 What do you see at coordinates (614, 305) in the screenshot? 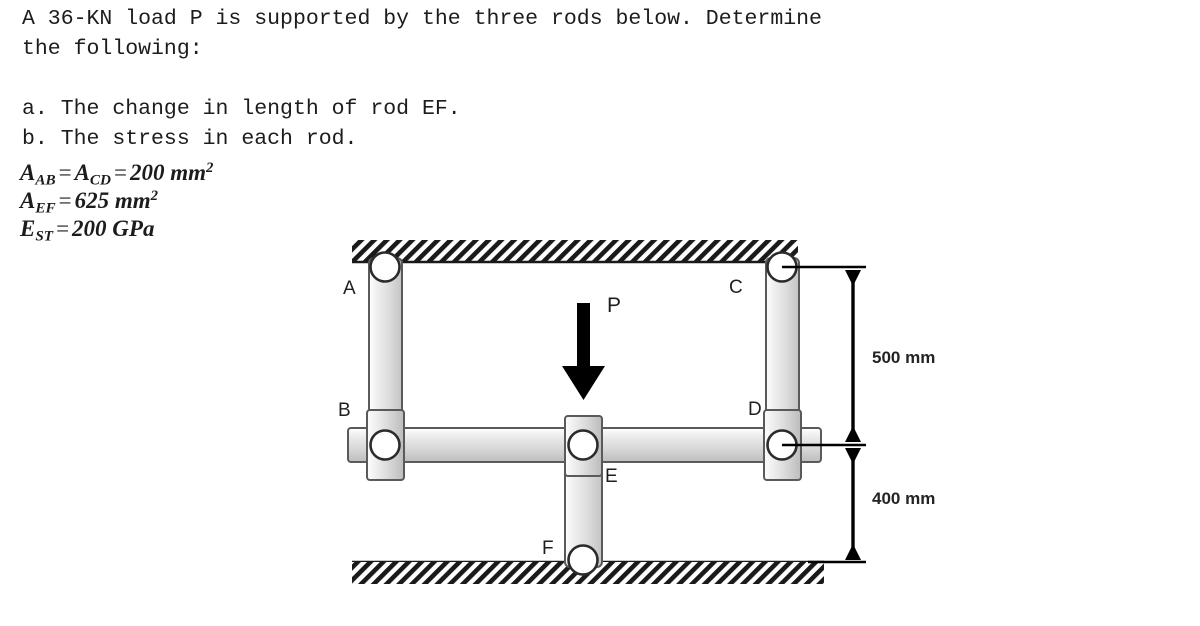
I see `load-label-p: P` at bounding box center [614, 305].